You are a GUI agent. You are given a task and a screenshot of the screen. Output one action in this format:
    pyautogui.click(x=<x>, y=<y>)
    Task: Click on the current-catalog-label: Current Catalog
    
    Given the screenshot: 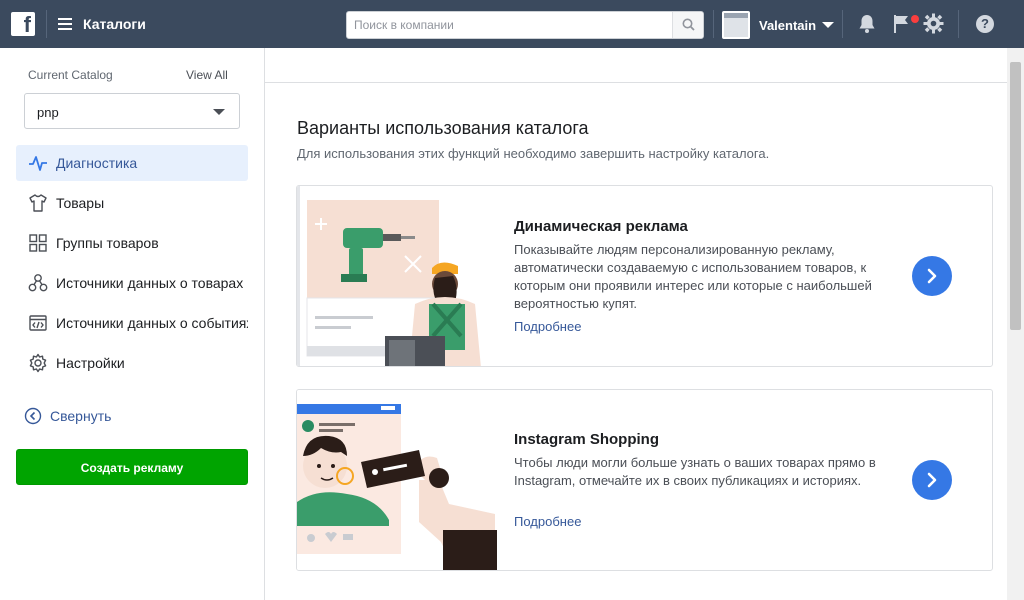 What is the action you would take?
    pyautogui.click(x=70, y=75)
    